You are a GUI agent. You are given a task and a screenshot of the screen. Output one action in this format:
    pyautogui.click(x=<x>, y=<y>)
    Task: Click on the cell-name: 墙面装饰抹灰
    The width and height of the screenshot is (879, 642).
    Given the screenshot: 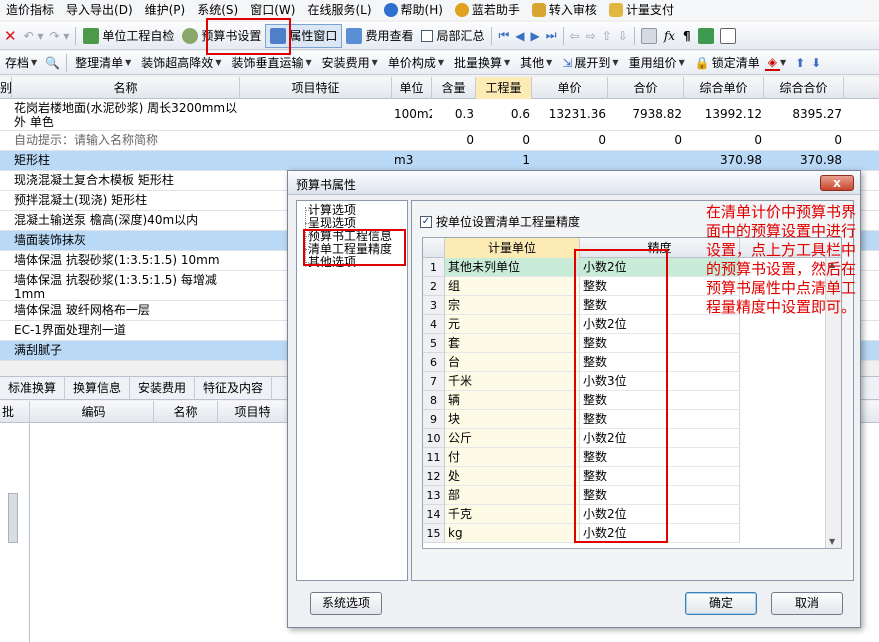 What is the action you would take?
    pyautogui.click(x=126, y=240)
    